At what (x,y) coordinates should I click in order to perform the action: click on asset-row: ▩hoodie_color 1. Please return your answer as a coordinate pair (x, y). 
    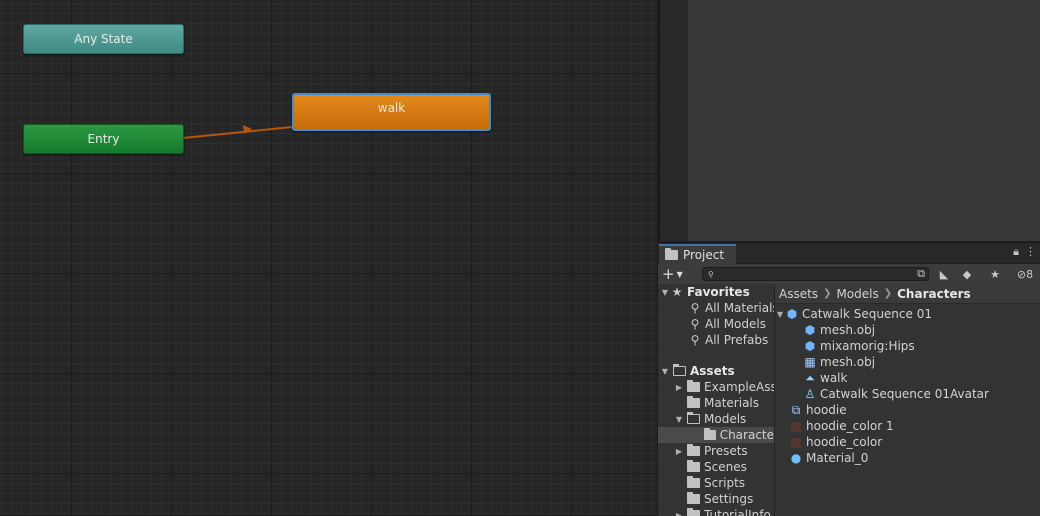
    Looking at the image, I should click on (841, 426).